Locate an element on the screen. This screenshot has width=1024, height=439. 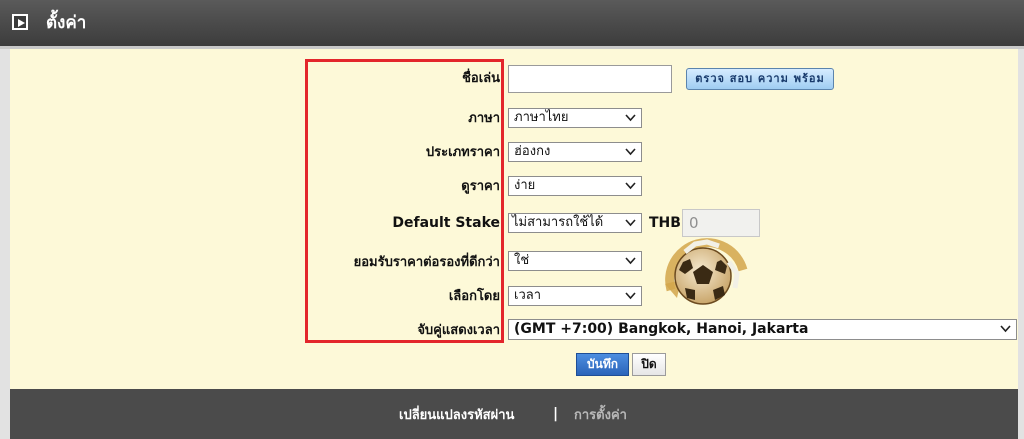
timezone-label: จับคู่แสดงเวลา is located at coordinates (458, 330).